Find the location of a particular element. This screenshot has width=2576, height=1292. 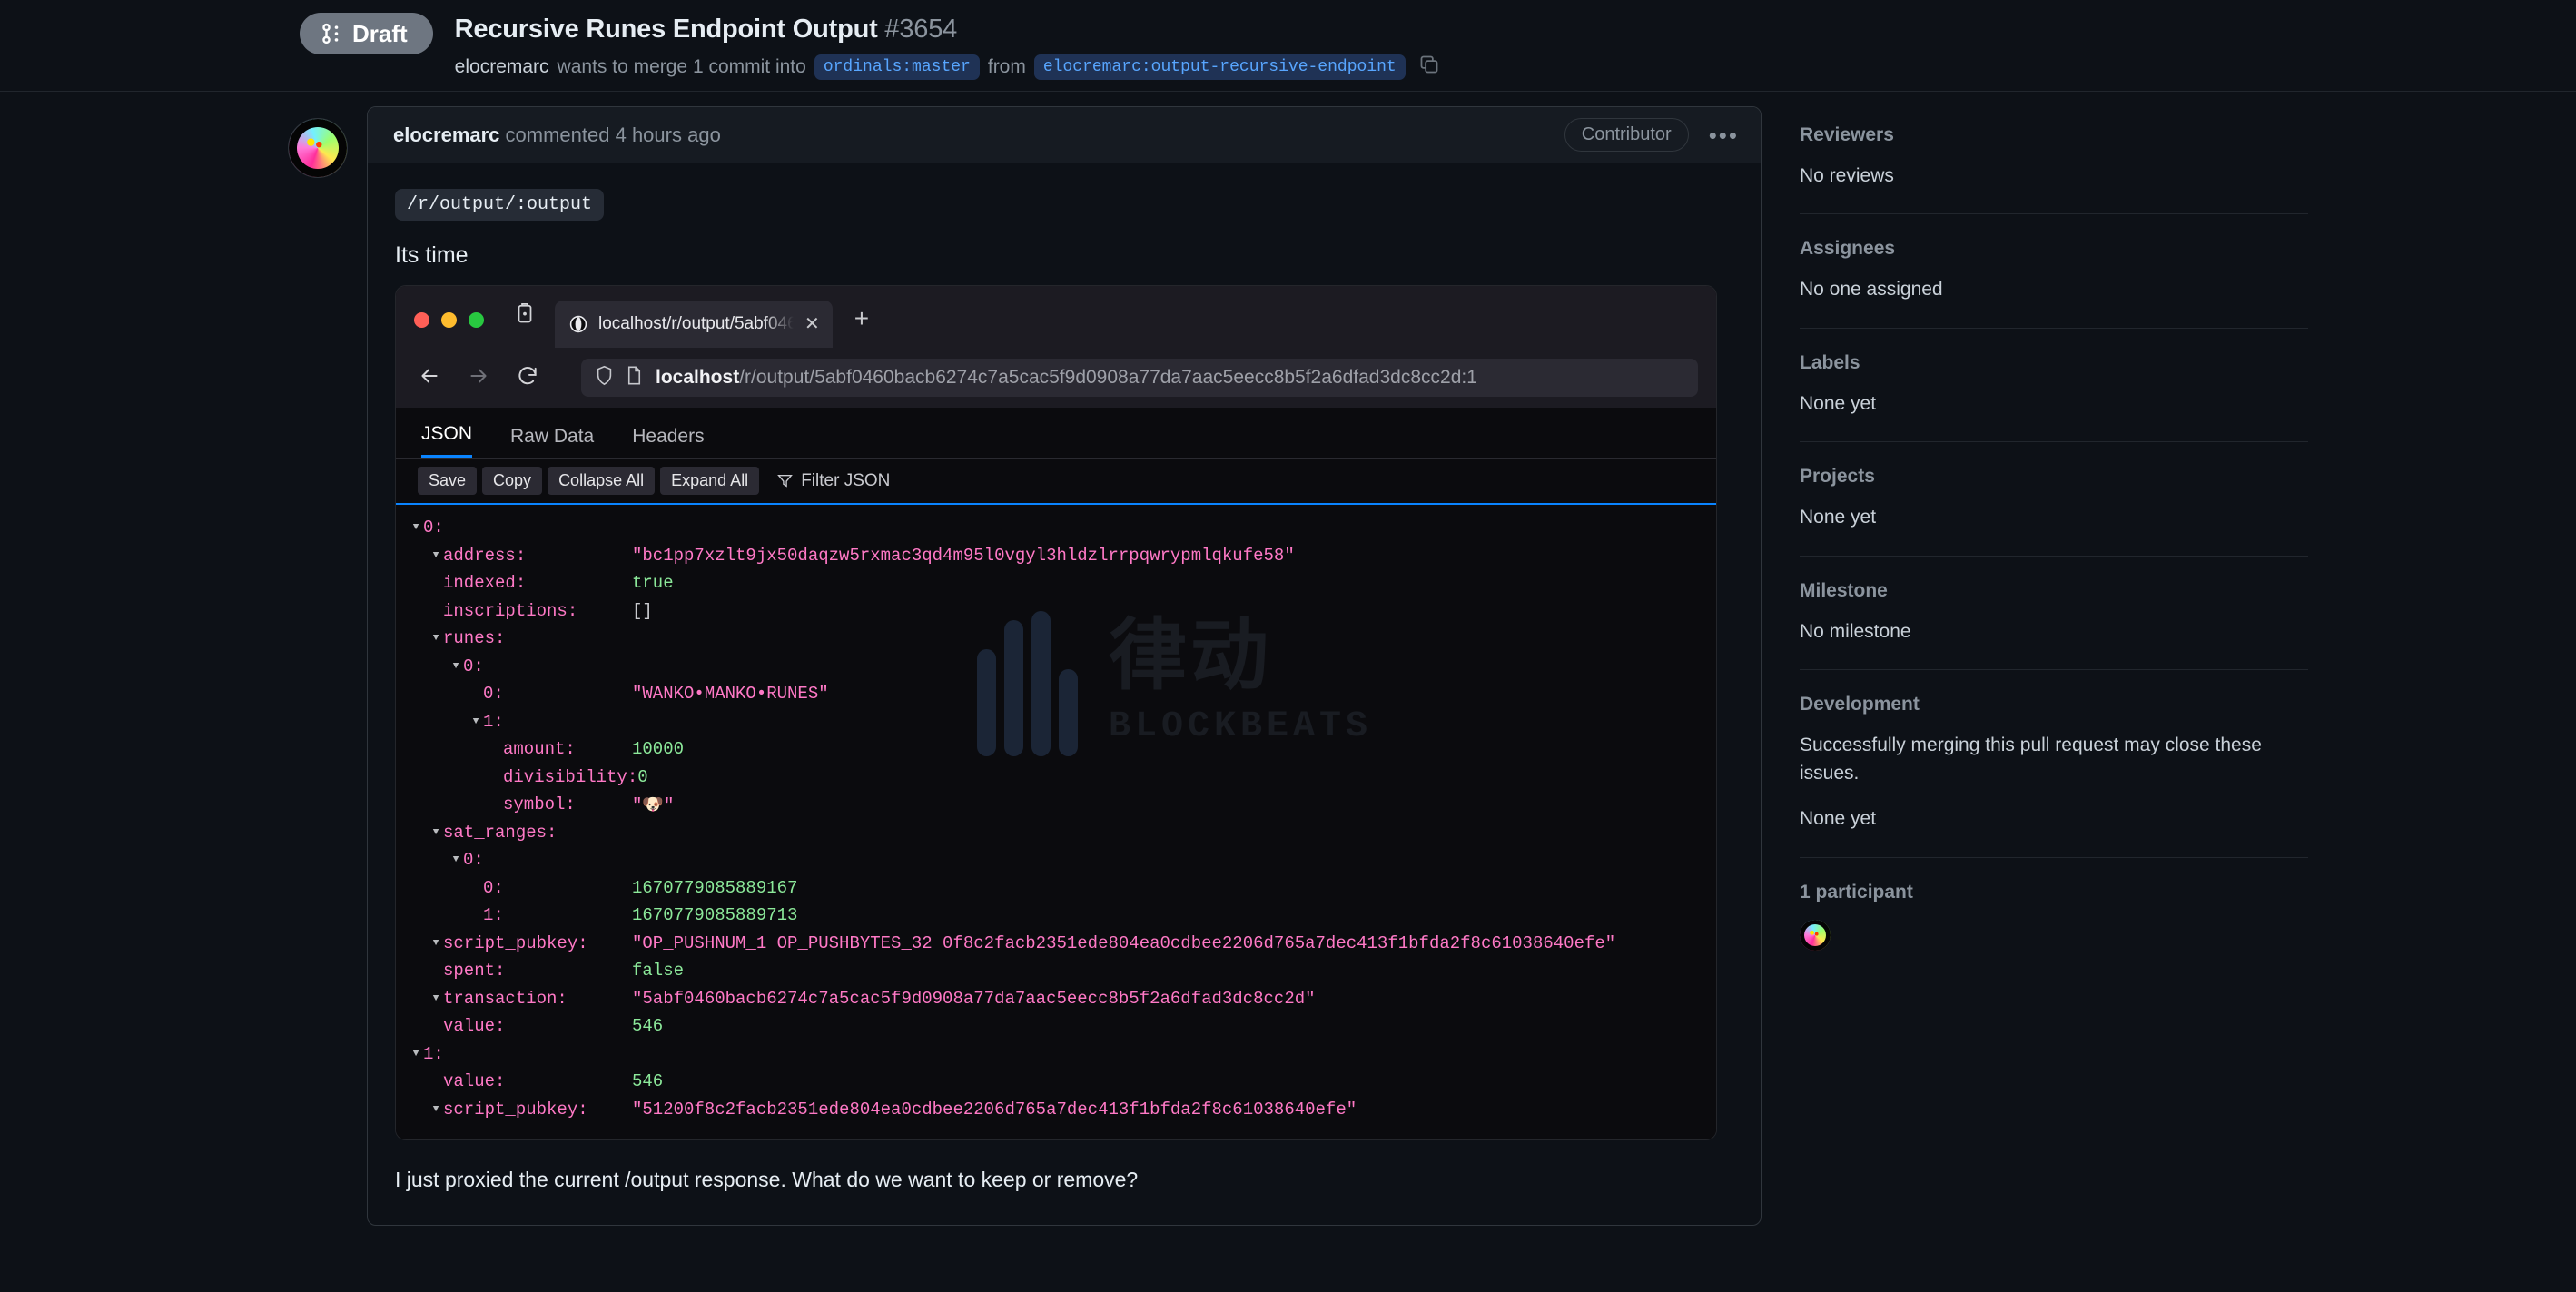

json-row: ▼ sat_ranges: is located at coordinates (1056, 833).